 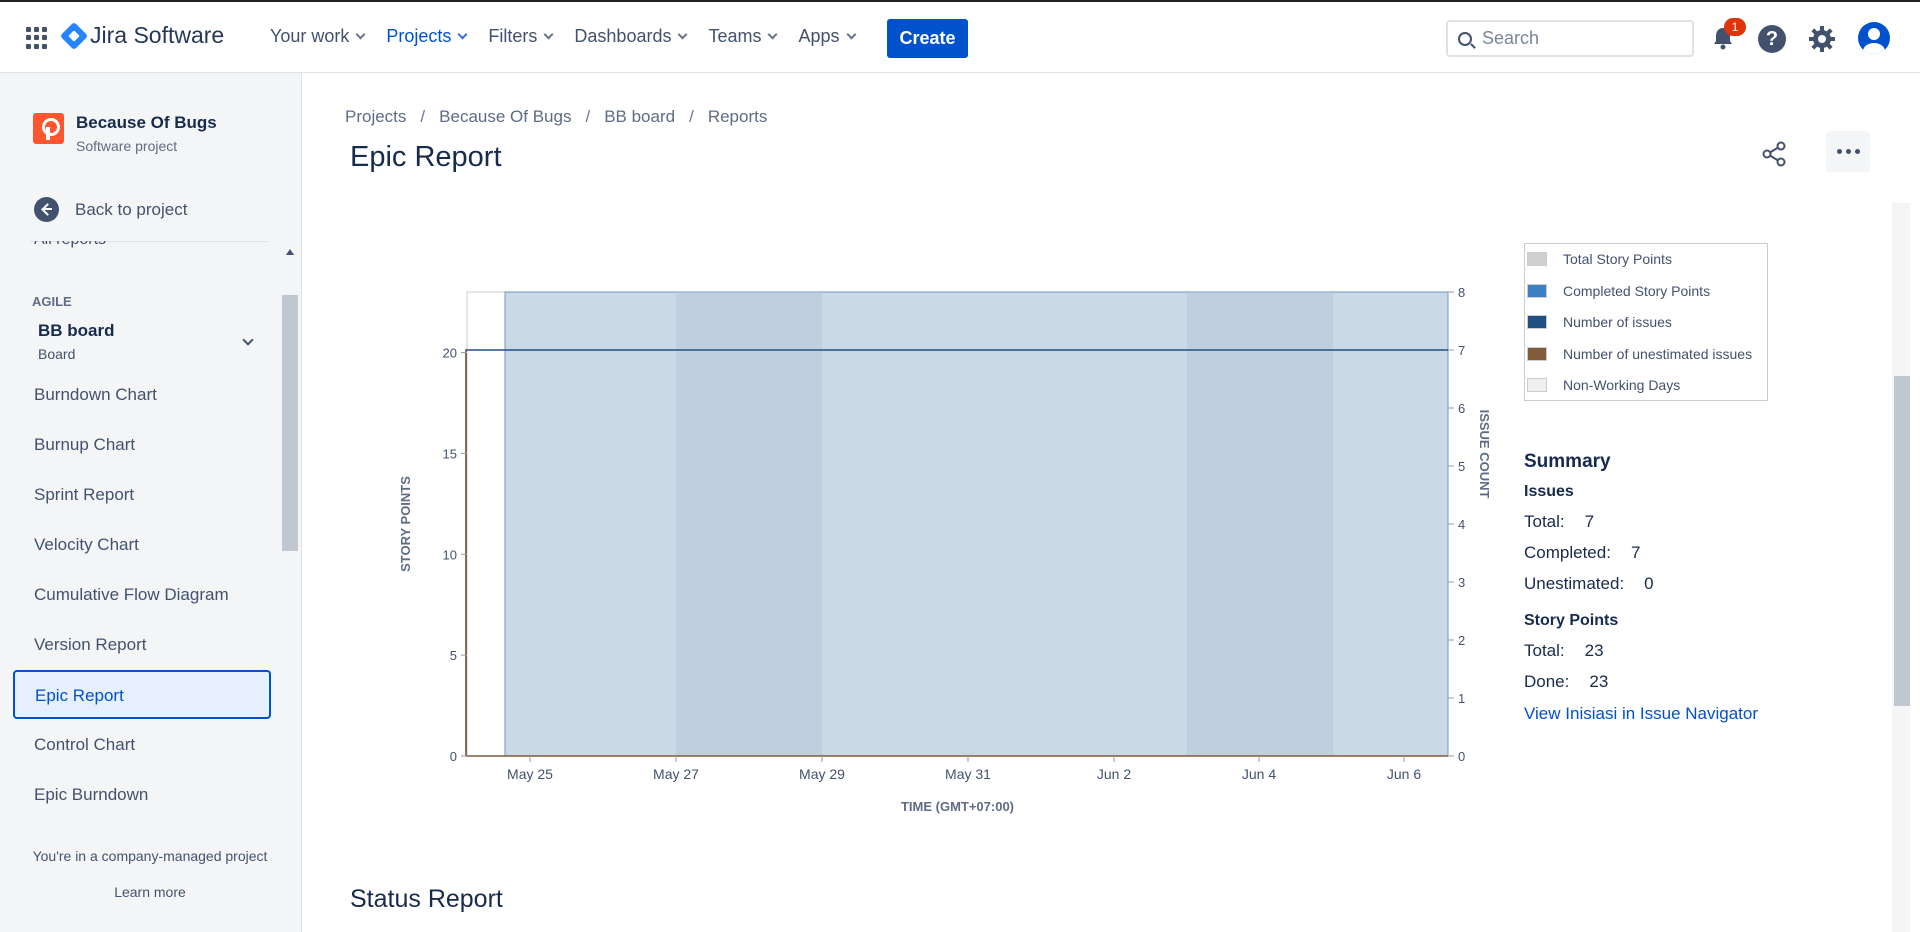 I want to click on legend-label: Completed Story Points, so click(x=1637, y=291).